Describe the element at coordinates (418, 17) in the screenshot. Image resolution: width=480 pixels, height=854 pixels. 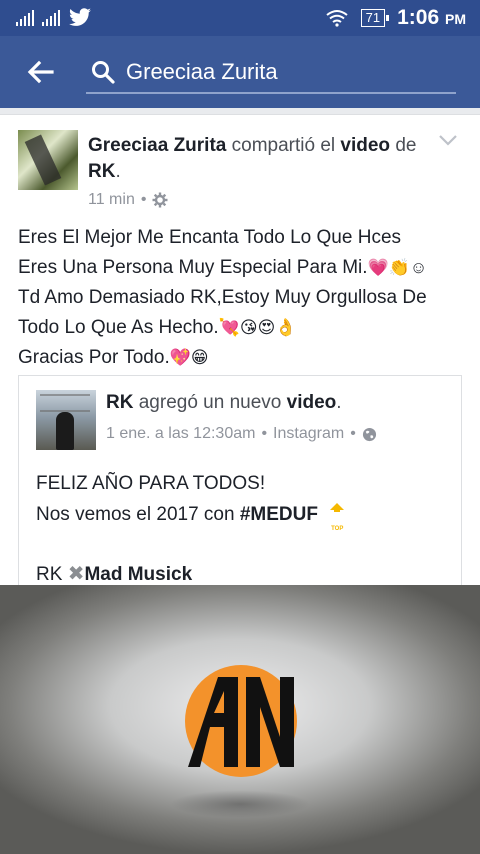
I see `clock-time: 1:06` at that location.